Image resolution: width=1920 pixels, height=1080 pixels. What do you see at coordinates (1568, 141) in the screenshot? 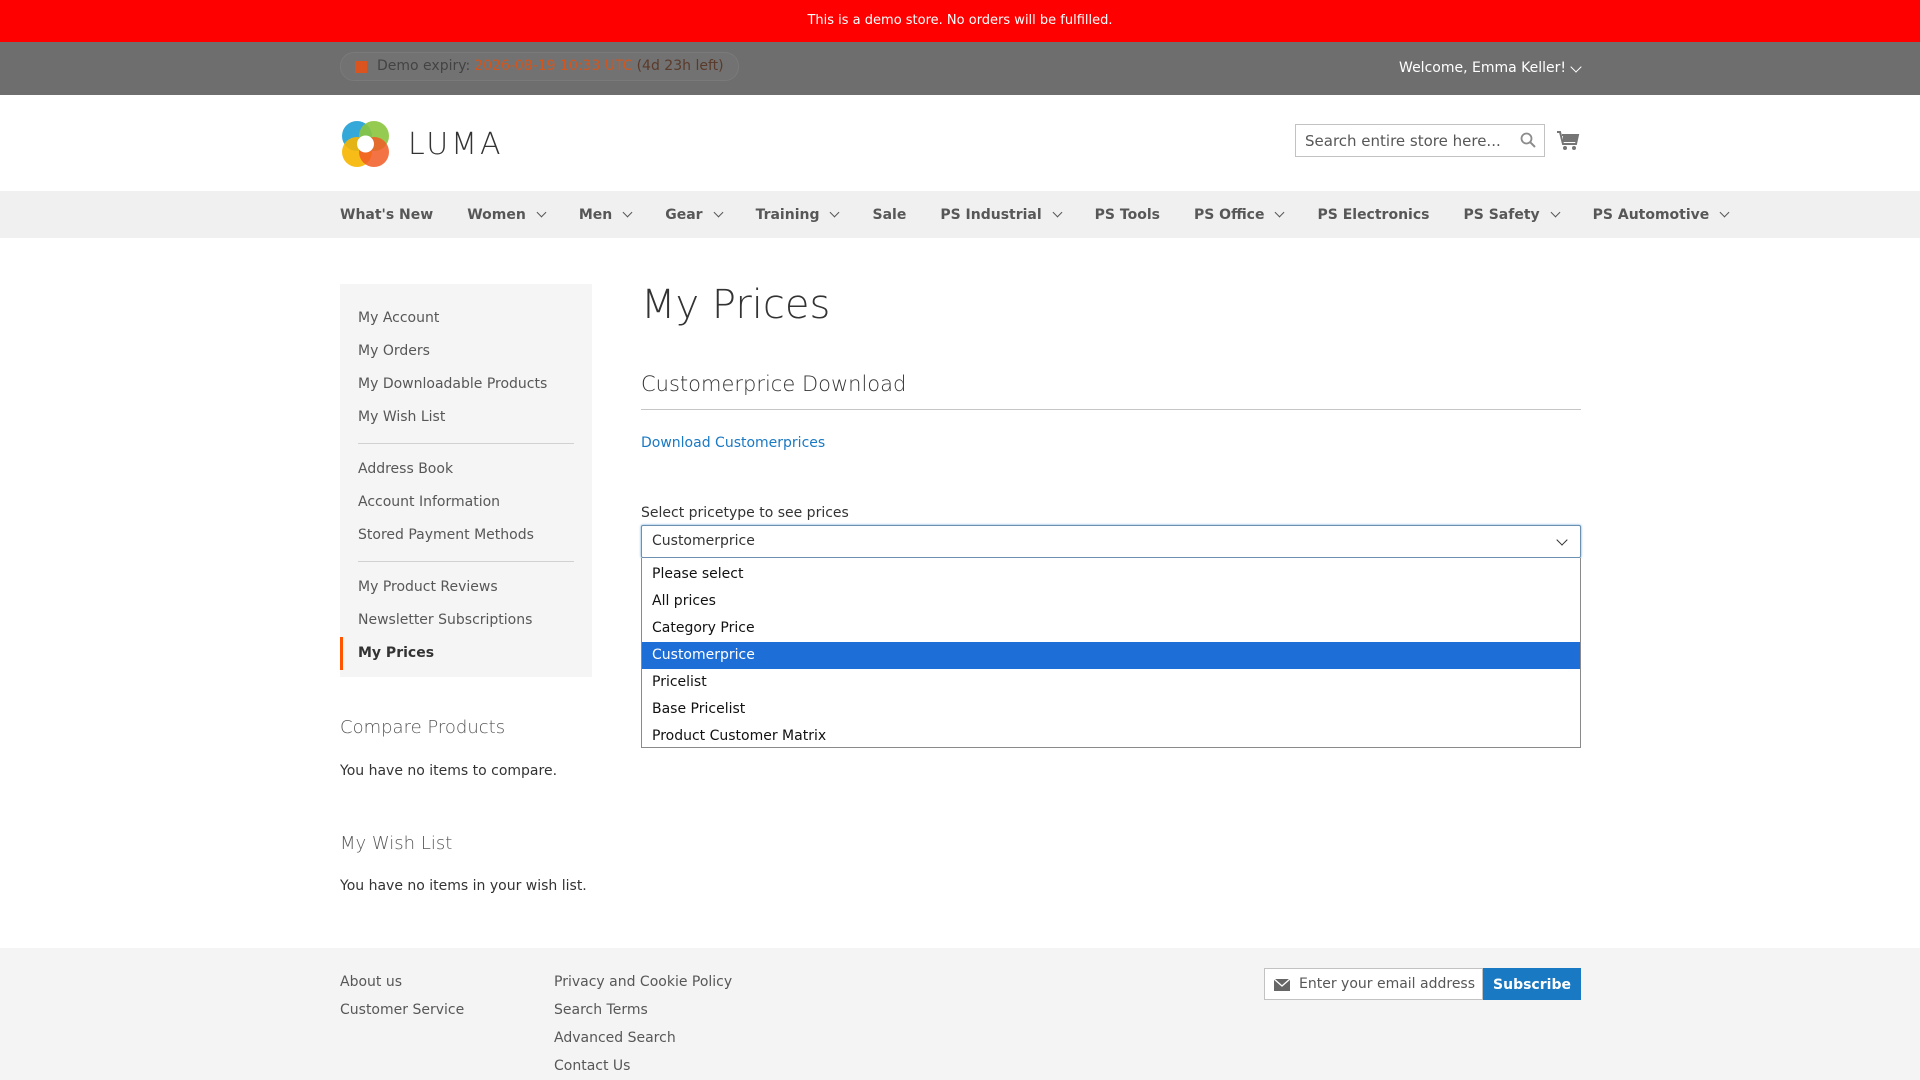
I see `cart-icon` at bounding box center [1568, 141].